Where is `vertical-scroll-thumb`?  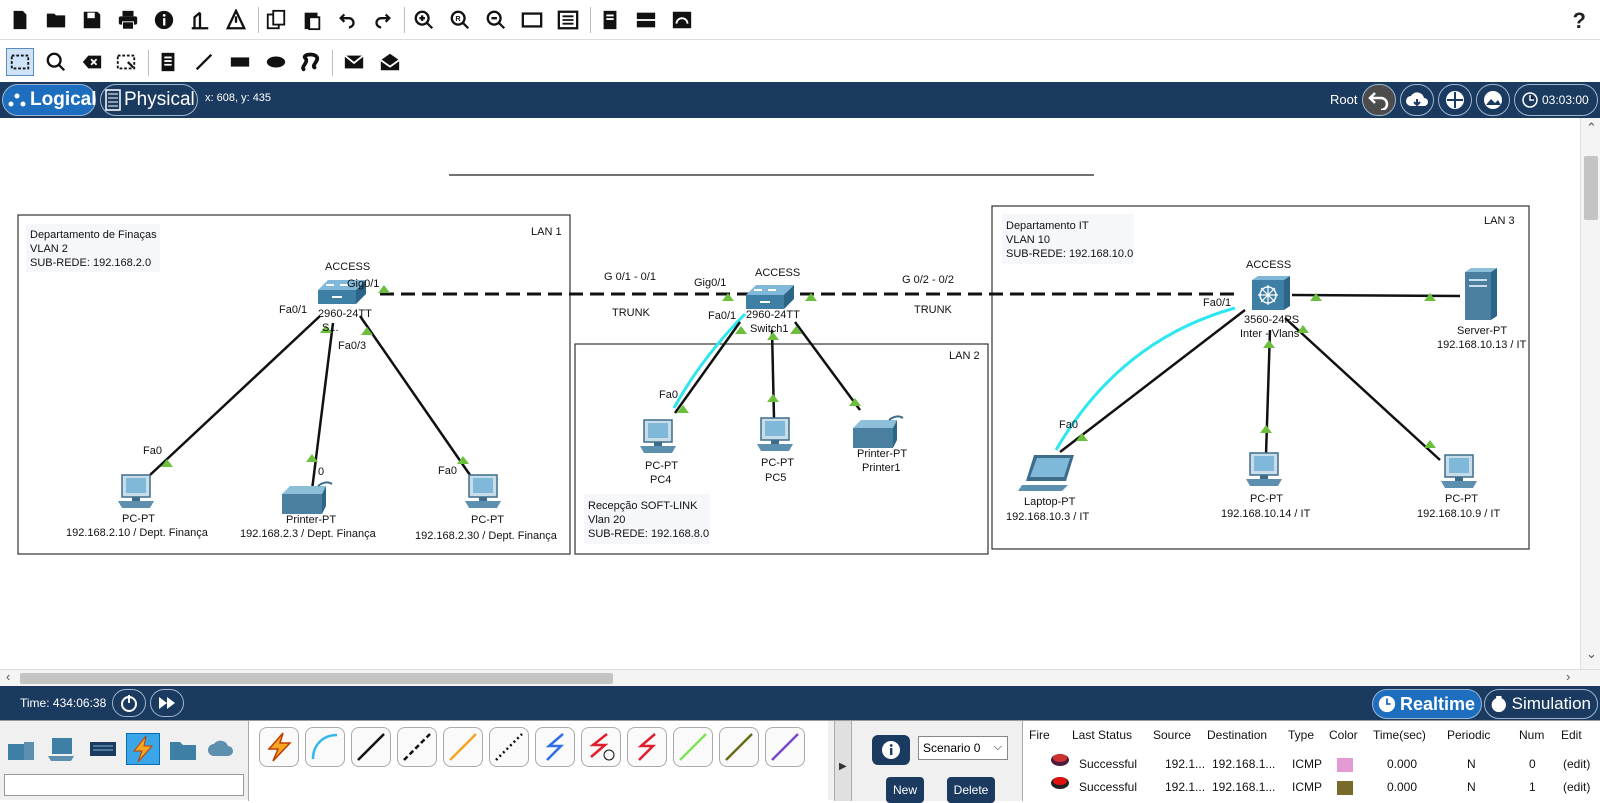
vertical-scroll-thumb is located at coordinates (1591, 188).